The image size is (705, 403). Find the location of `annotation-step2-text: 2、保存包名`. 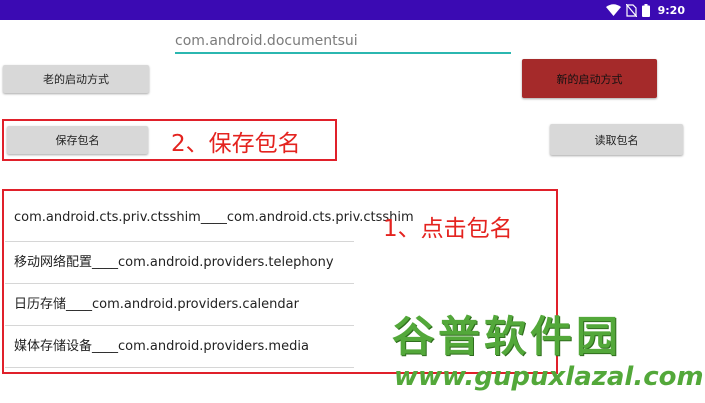

annotation-step2-text: 2、保存包名 is located at coordinates (236, 144).